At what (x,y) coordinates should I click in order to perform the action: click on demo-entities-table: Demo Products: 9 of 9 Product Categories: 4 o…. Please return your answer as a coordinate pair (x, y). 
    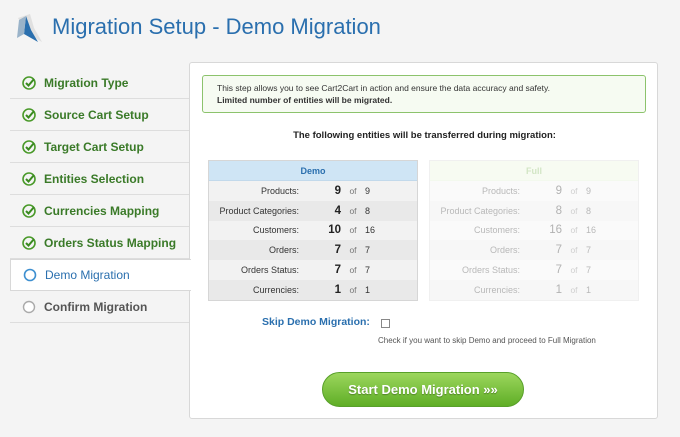
    Looking at the image, I should click on (313, 230).